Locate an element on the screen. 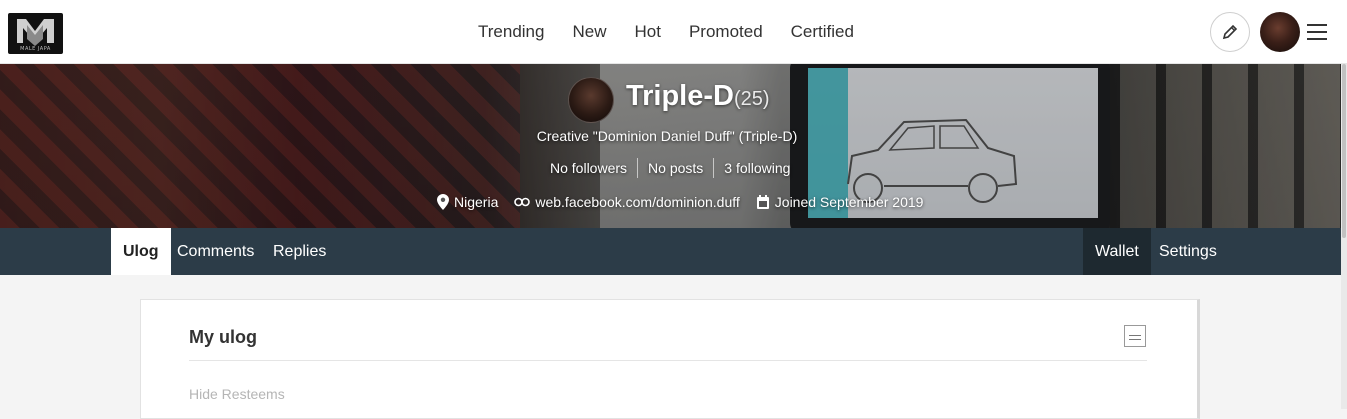 This screenshot has width=1347, height=419. create-post-button is located at coordinates (1230, 32).